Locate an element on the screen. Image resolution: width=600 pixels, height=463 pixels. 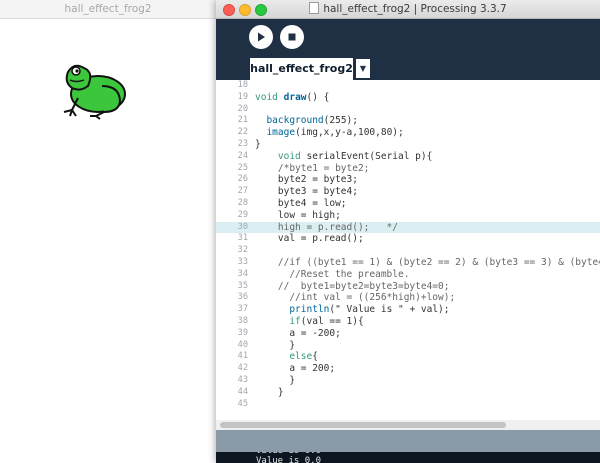
line-number: 28 is located at coordinates (242, 202).